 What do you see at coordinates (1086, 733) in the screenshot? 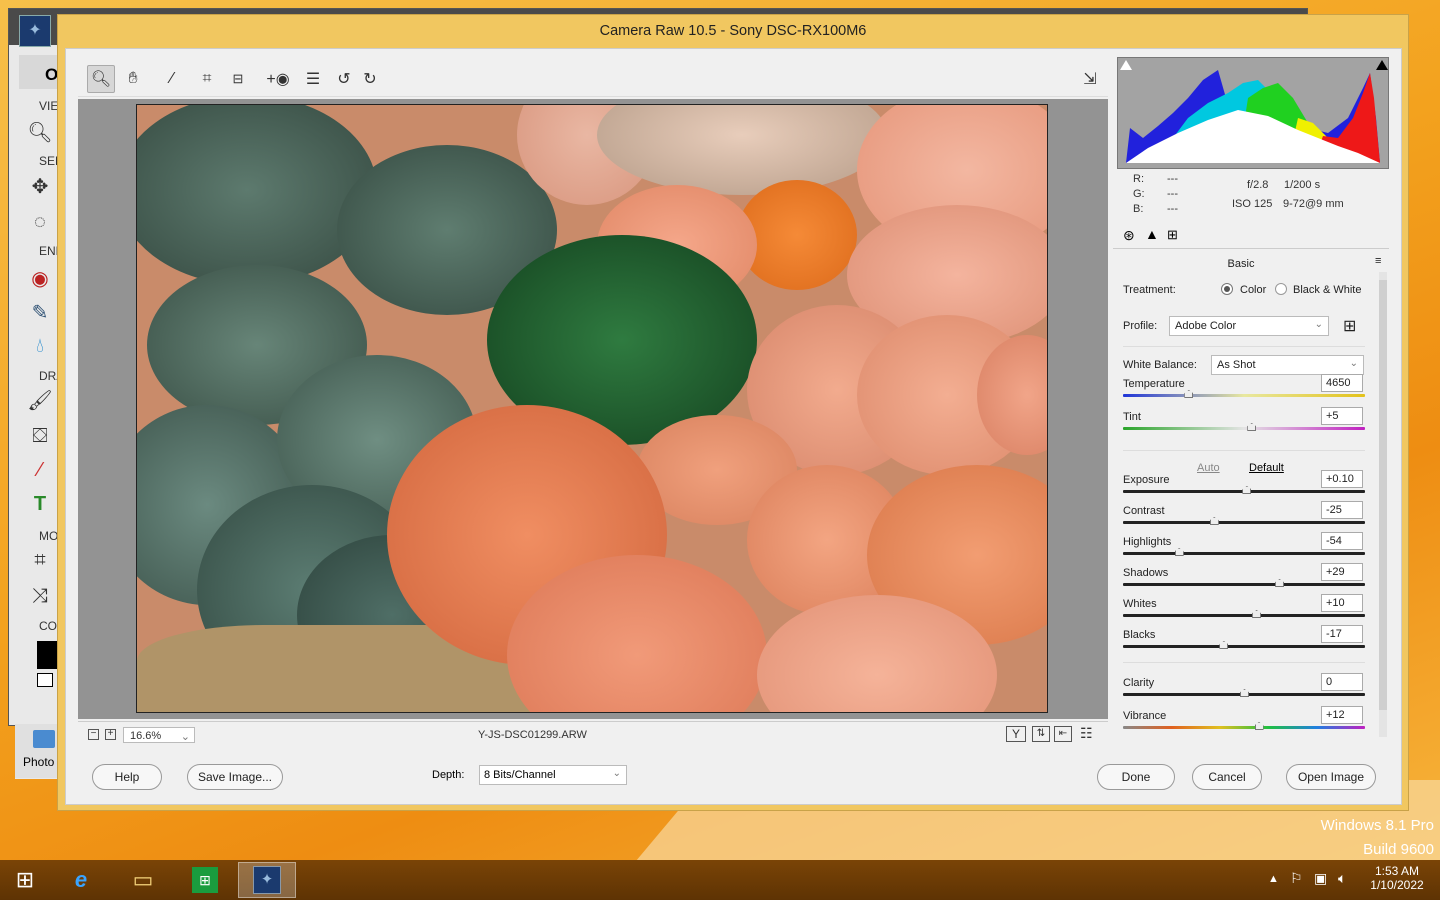
I see `toggle-defaults-icon: ☷` at bounding box center [1086, 733].